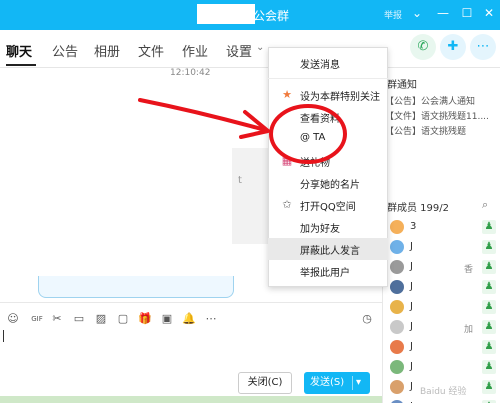 The height and width of the screenshot is (403, 500). What do you see at coordinates (330, 185) in the screenshot?
I see `menu-item-label: 分享她的名片` at bounding box center [330, 185].